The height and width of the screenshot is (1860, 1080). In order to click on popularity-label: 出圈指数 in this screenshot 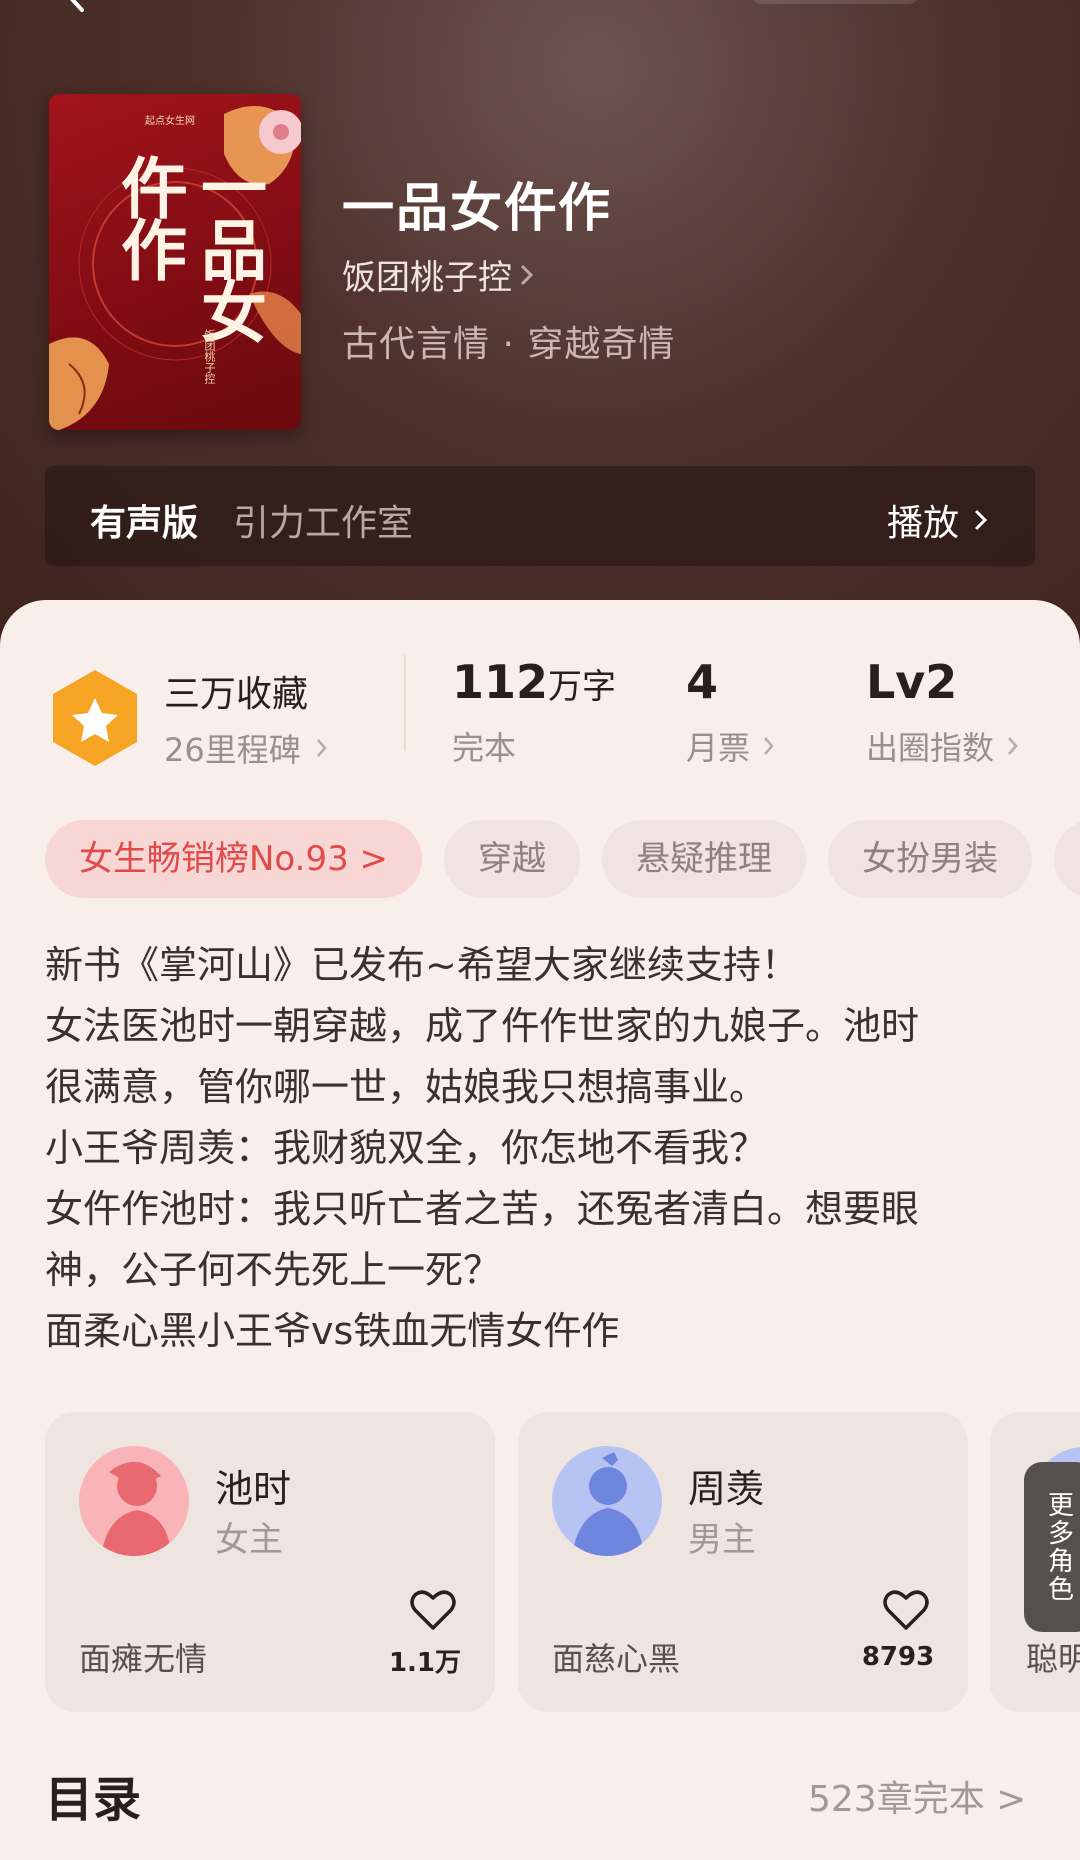, I will do `click(930, 748)`.